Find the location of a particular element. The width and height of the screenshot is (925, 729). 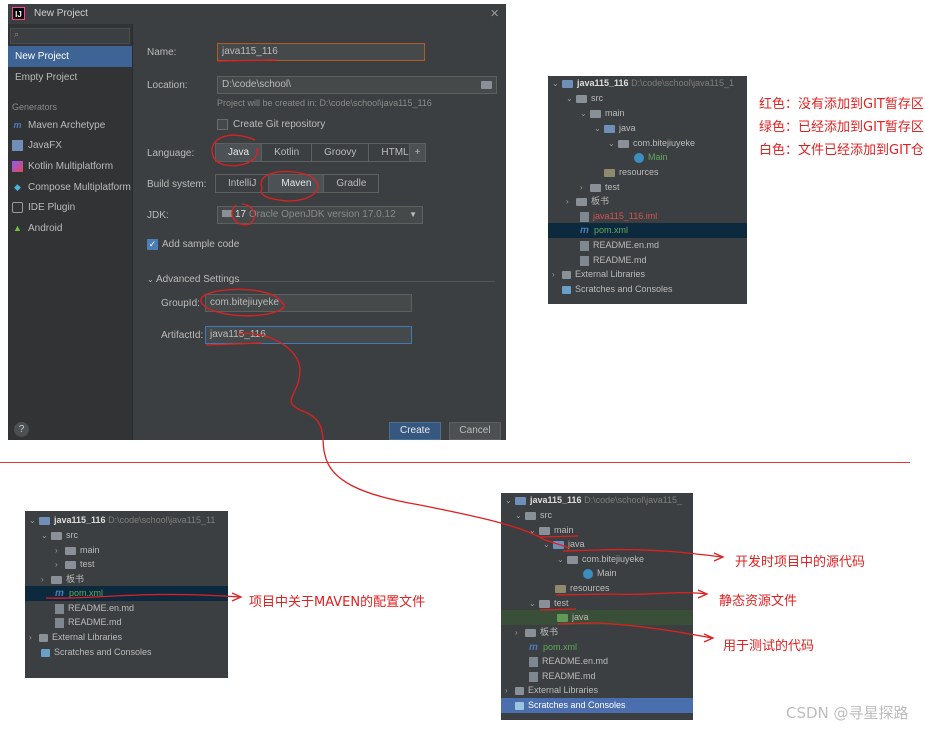

underline-java is located at coordinates (580, 550).